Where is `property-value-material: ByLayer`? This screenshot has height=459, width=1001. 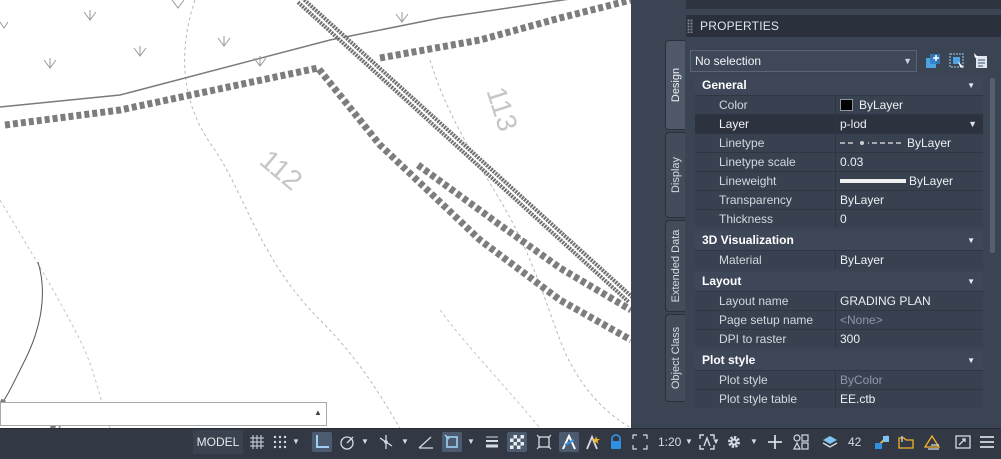
property-value-material: ByLayer is located at coordinates (909, 260).